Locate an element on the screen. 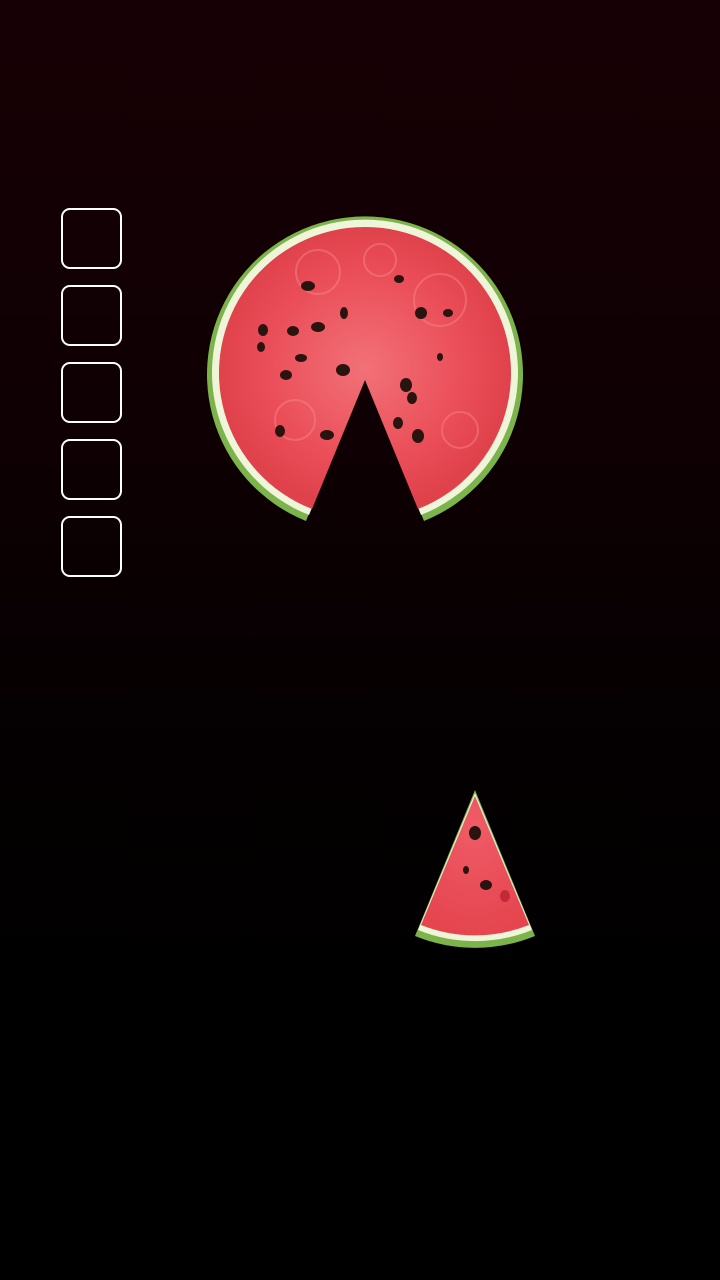 Image resolution: width=720 pixels, height=1280 pixels. watermelon-wedge-piece is located at coordinates (475, 869).